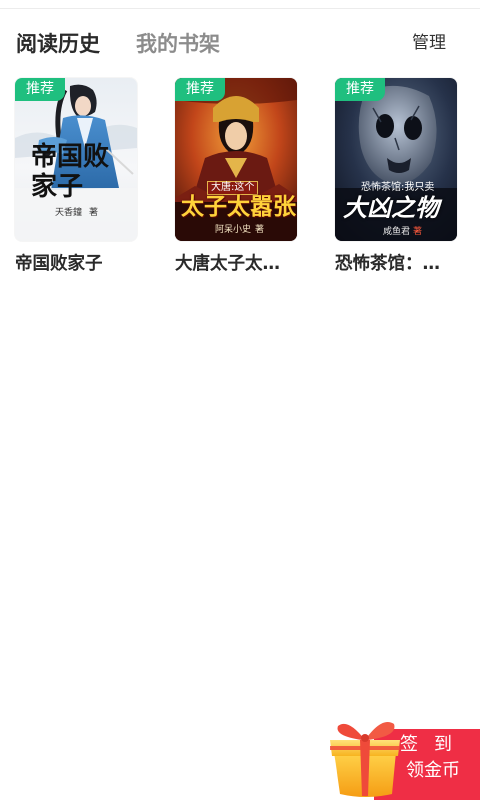 Image resolution: width=480 pixels, height=800 pixels. Describe the element at coordinates (391, 208) in the screenshot. I see `cover-title: 大凶之物` at that location.